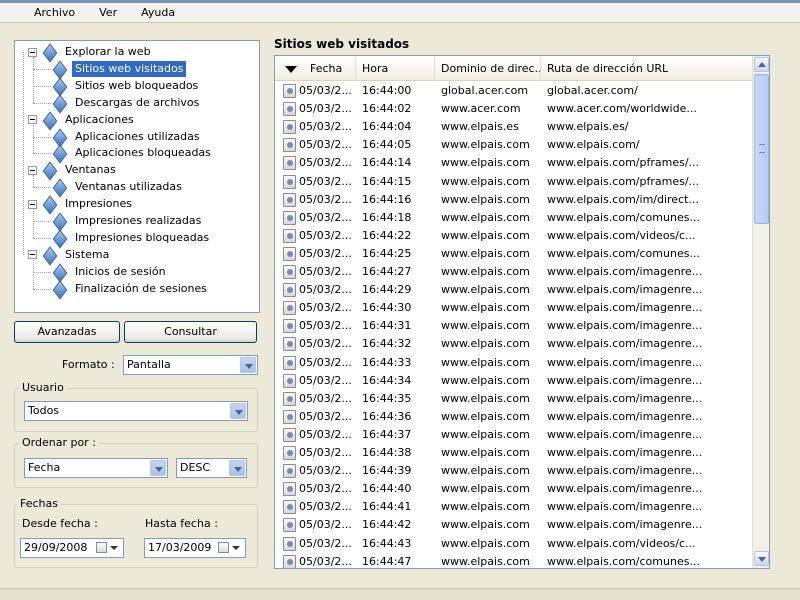 The width and height of the screenshot is (800, 600). What do you see at coordinates (761, 64) in the screenshot?
I see `scroll-up-button` at bounding box center [761, 64].